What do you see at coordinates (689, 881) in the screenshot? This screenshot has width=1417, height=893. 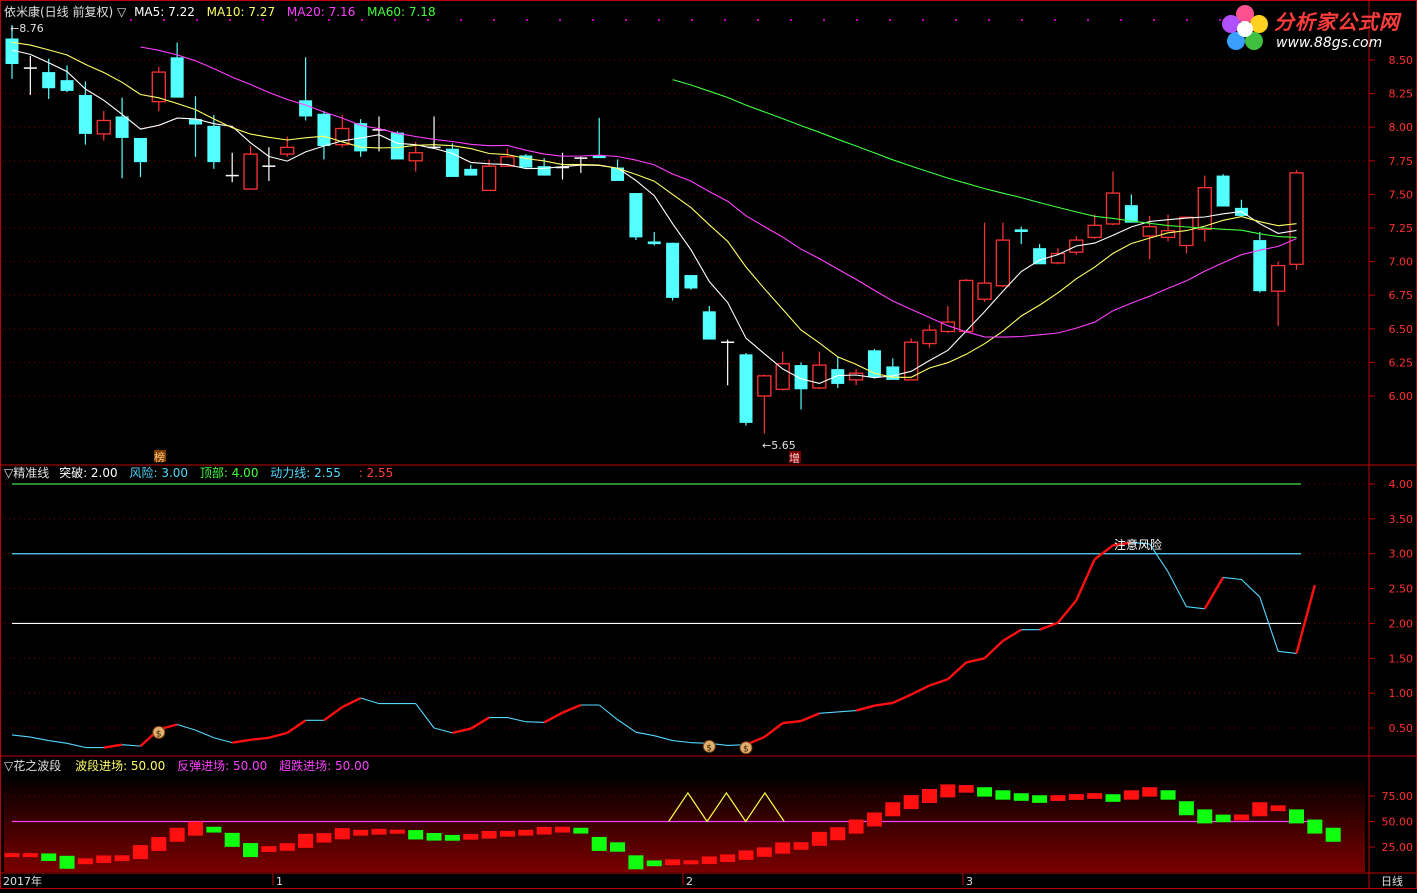 I see `x-label-2: 2` at bounding box center [689, 881].